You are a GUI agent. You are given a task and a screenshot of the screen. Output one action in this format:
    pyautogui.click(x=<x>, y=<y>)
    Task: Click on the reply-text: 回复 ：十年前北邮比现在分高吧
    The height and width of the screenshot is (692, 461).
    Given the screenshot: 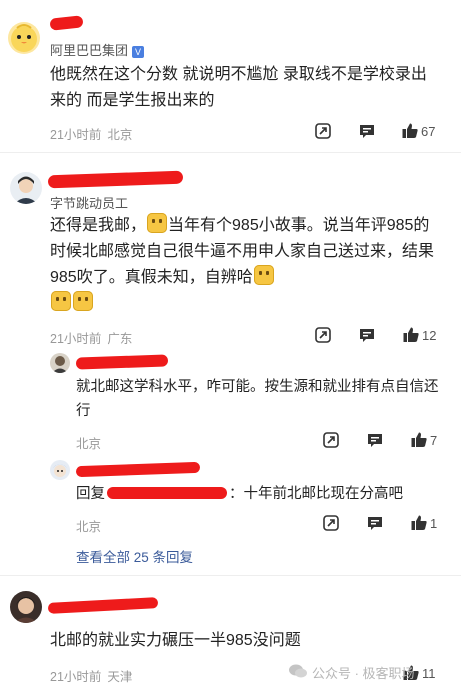 What is the action you would take?
    pyautogui.click(x=239, y=494)
    